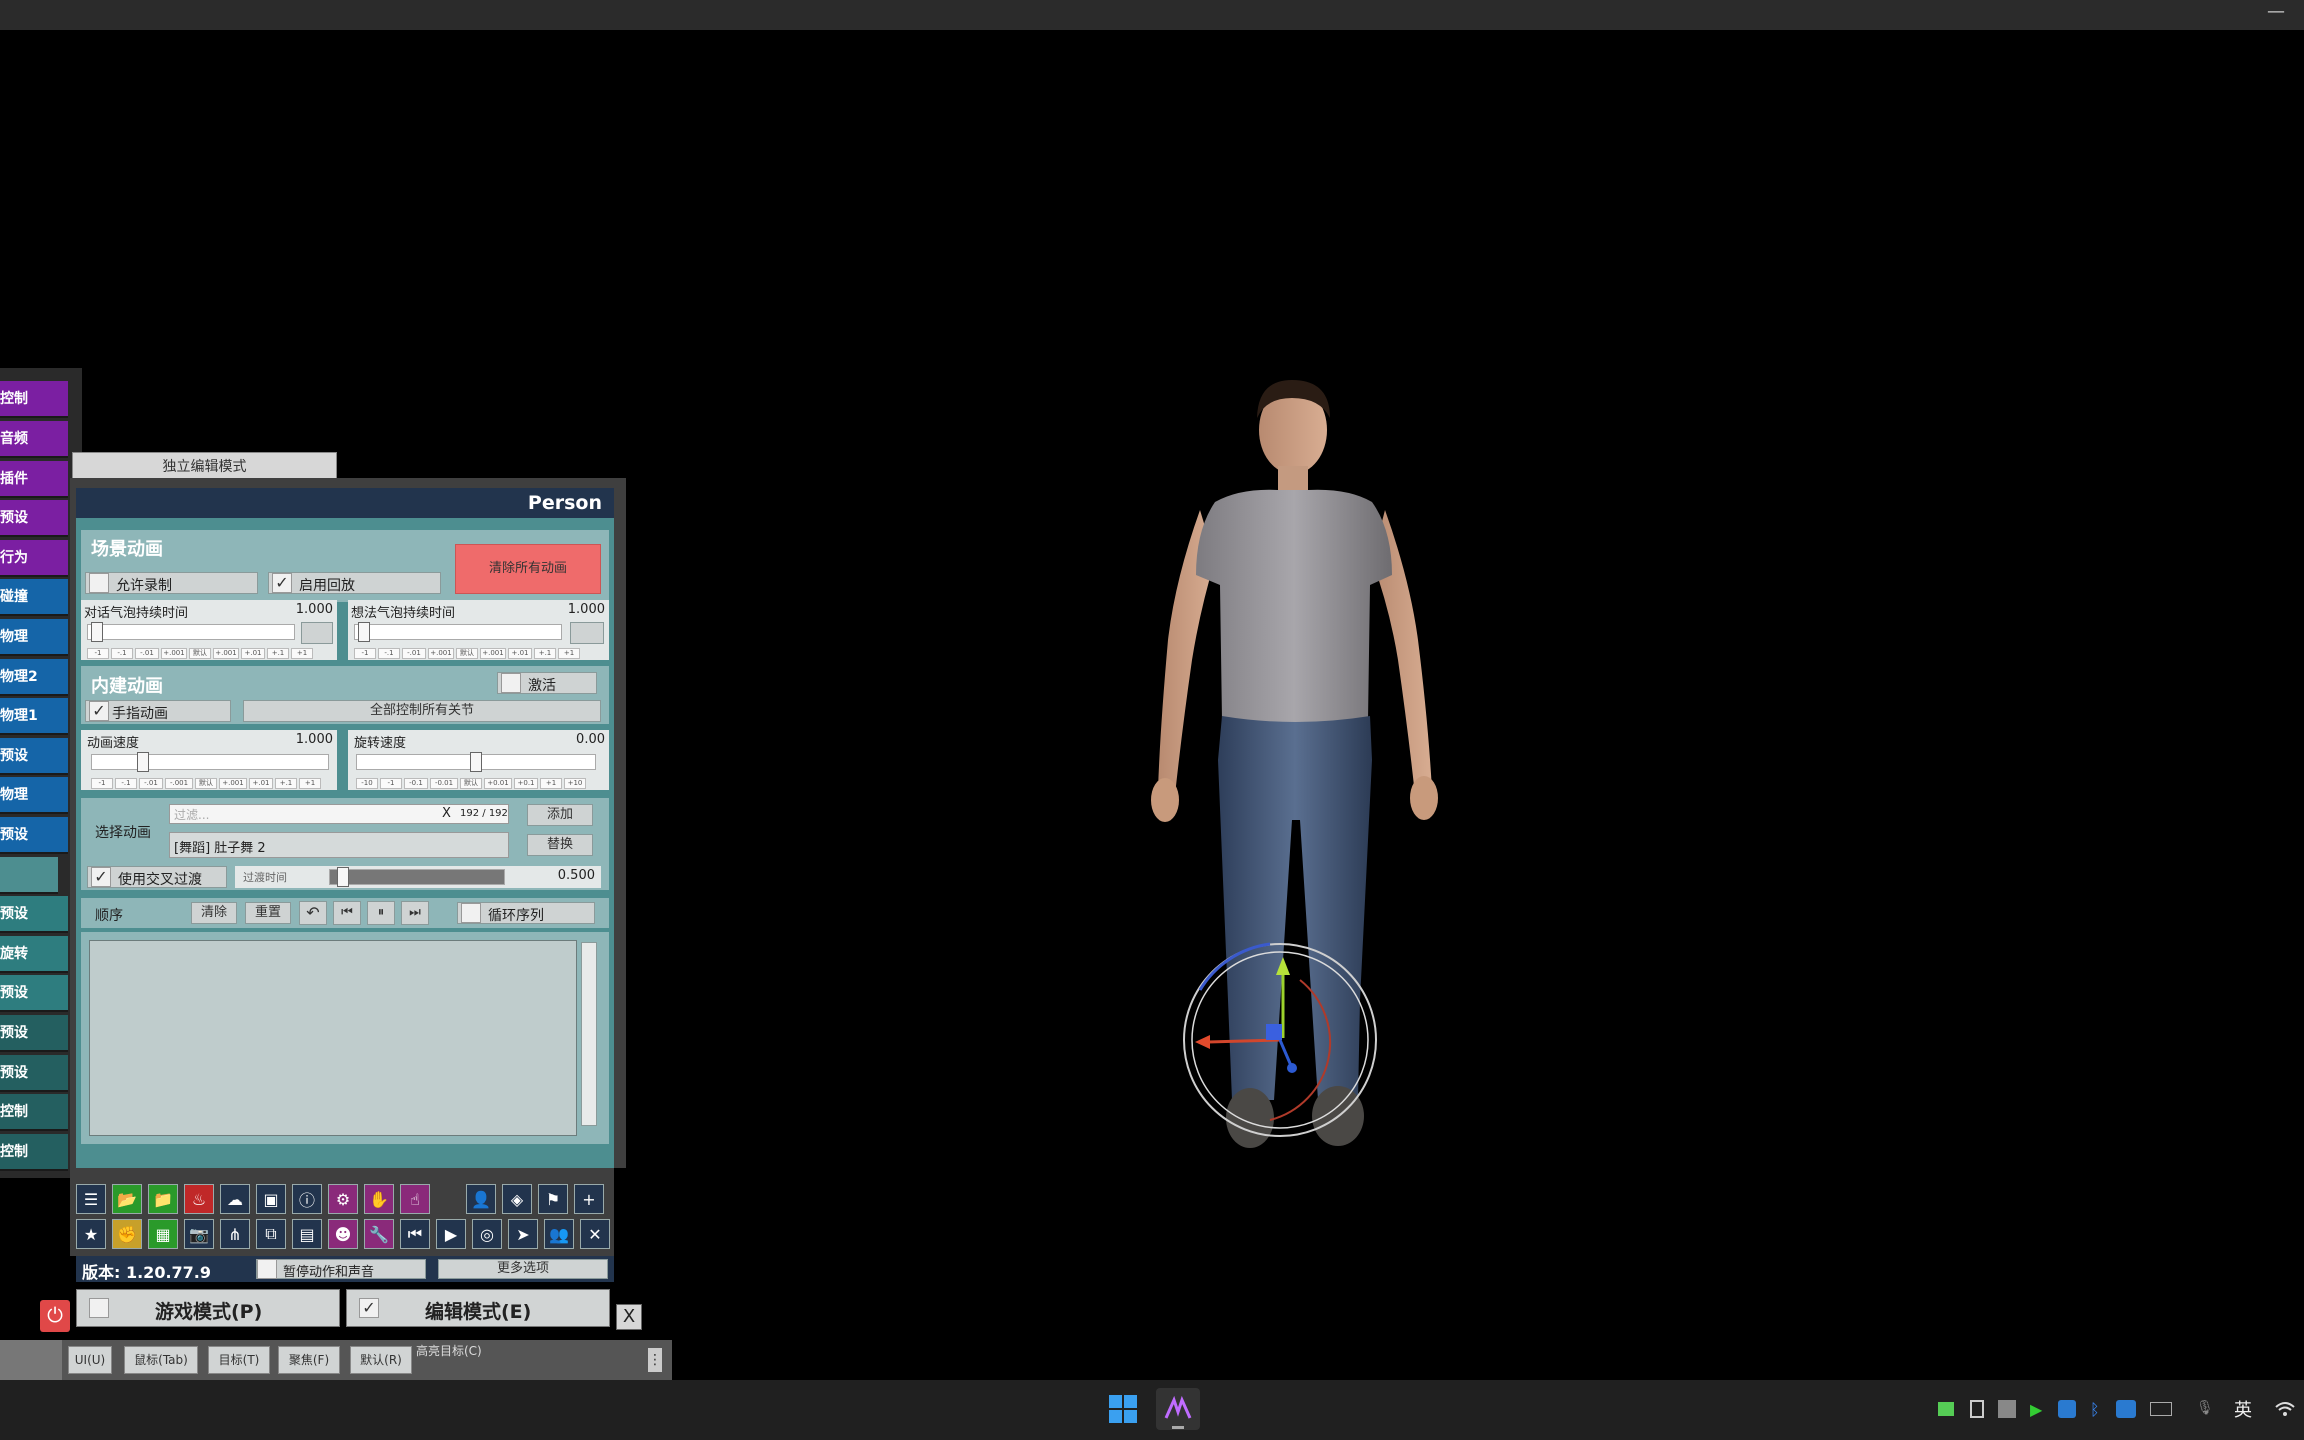 This screenshot has width=2304, height=1440. I want to click on step-back-icon: ⏮, so click(415, 1234).